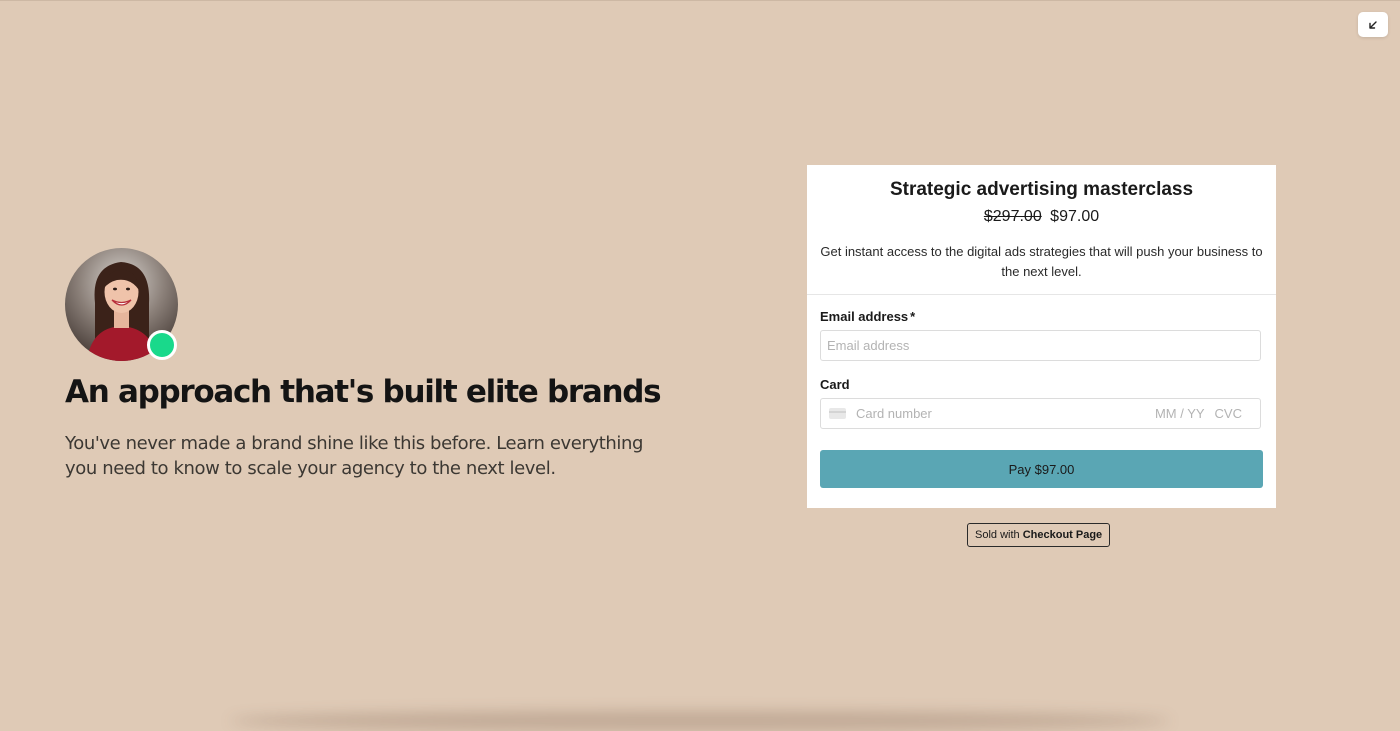 Image resolution: width=1400 pixels, height=731 pixels. Describe the element at coordinates (162, 345) in the screenshot. I see `online-status-dot` at that location.